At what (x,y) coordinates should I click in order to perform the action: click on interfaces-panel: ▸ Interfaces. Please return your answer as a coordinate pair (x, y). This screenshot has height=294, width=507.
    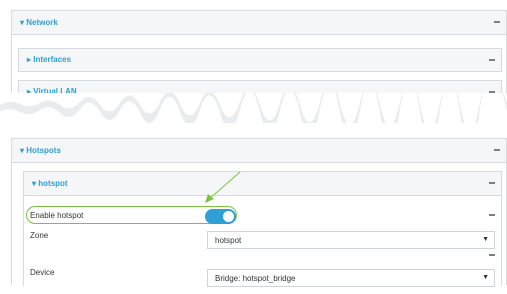
    Looking at the image, I should click on (260, 60).